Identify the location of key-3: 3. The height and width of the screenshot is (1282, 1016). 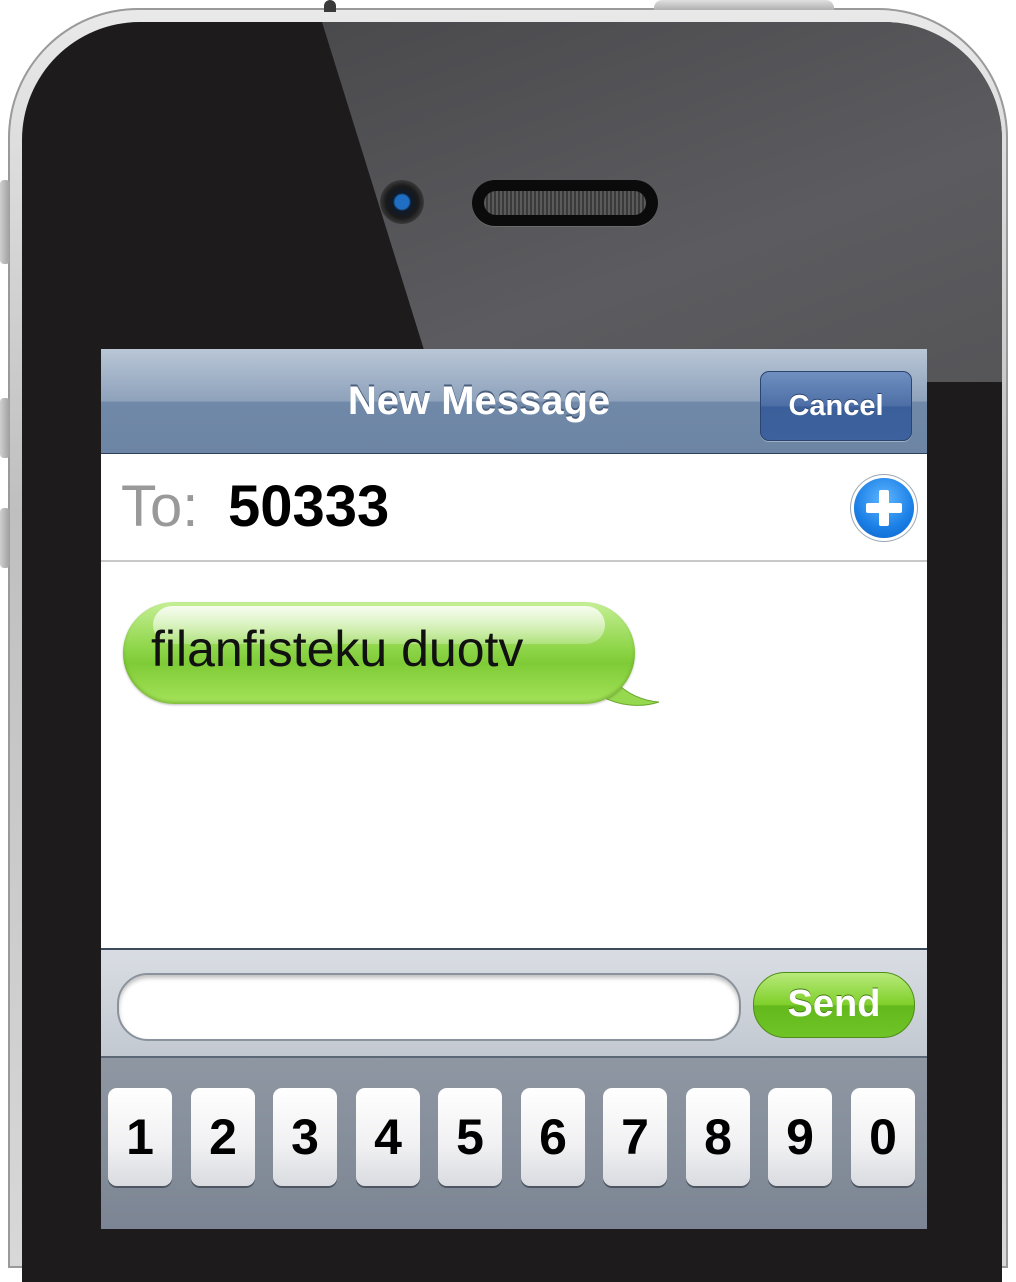
(305, 1137).